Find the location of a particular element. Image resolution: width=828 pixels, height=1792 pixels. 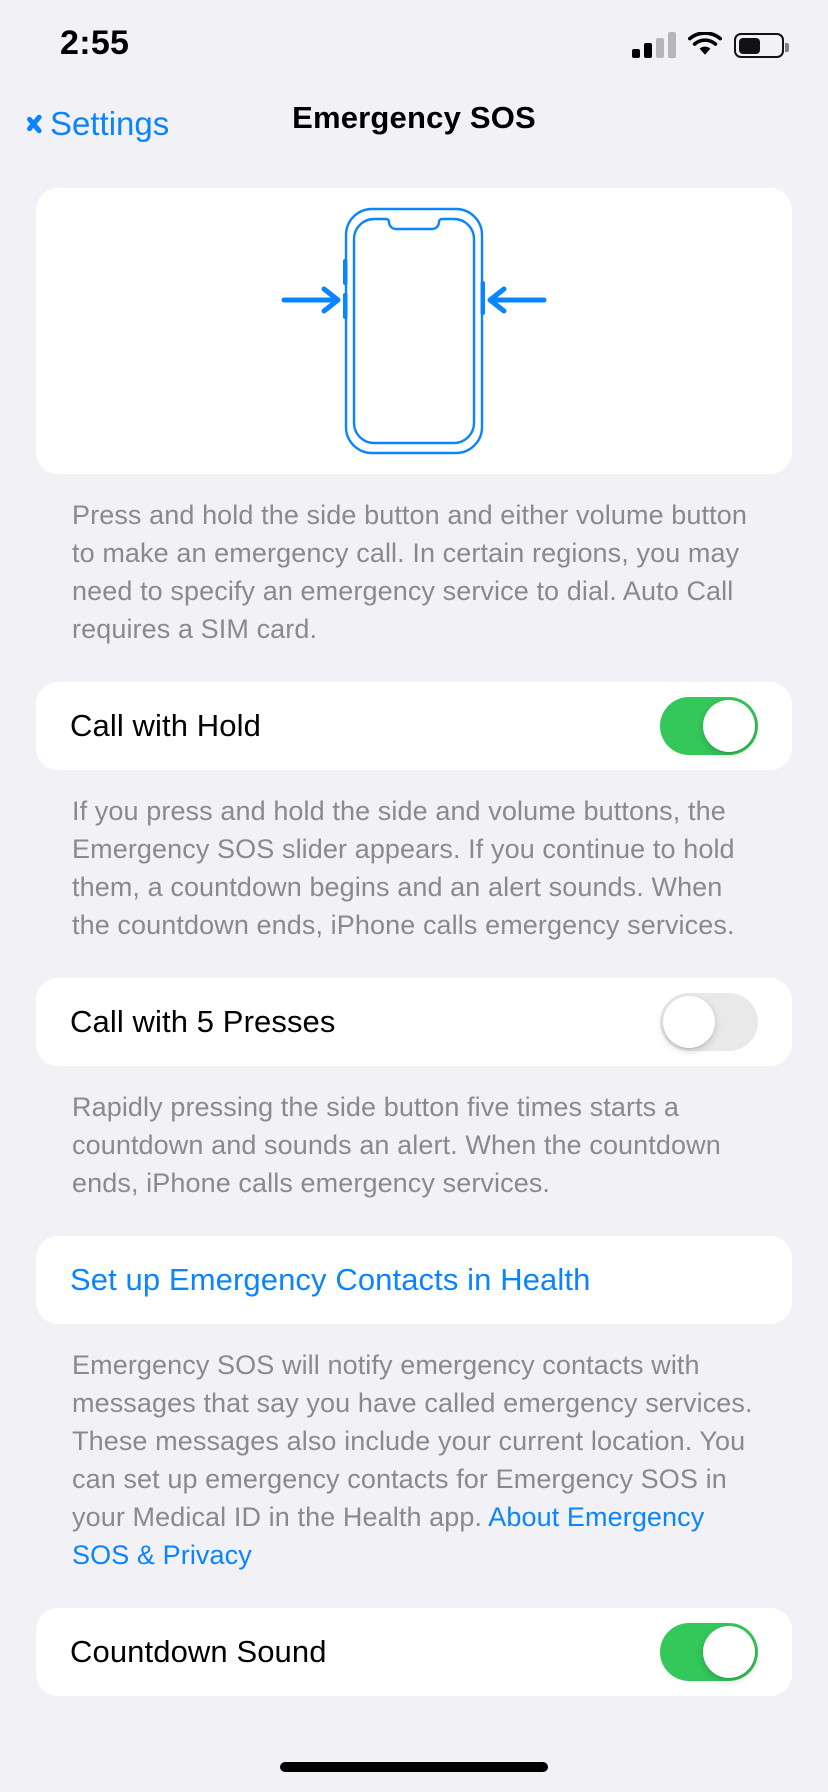

status-bar-clock: 2:55 is located at coordinates (95, 43).